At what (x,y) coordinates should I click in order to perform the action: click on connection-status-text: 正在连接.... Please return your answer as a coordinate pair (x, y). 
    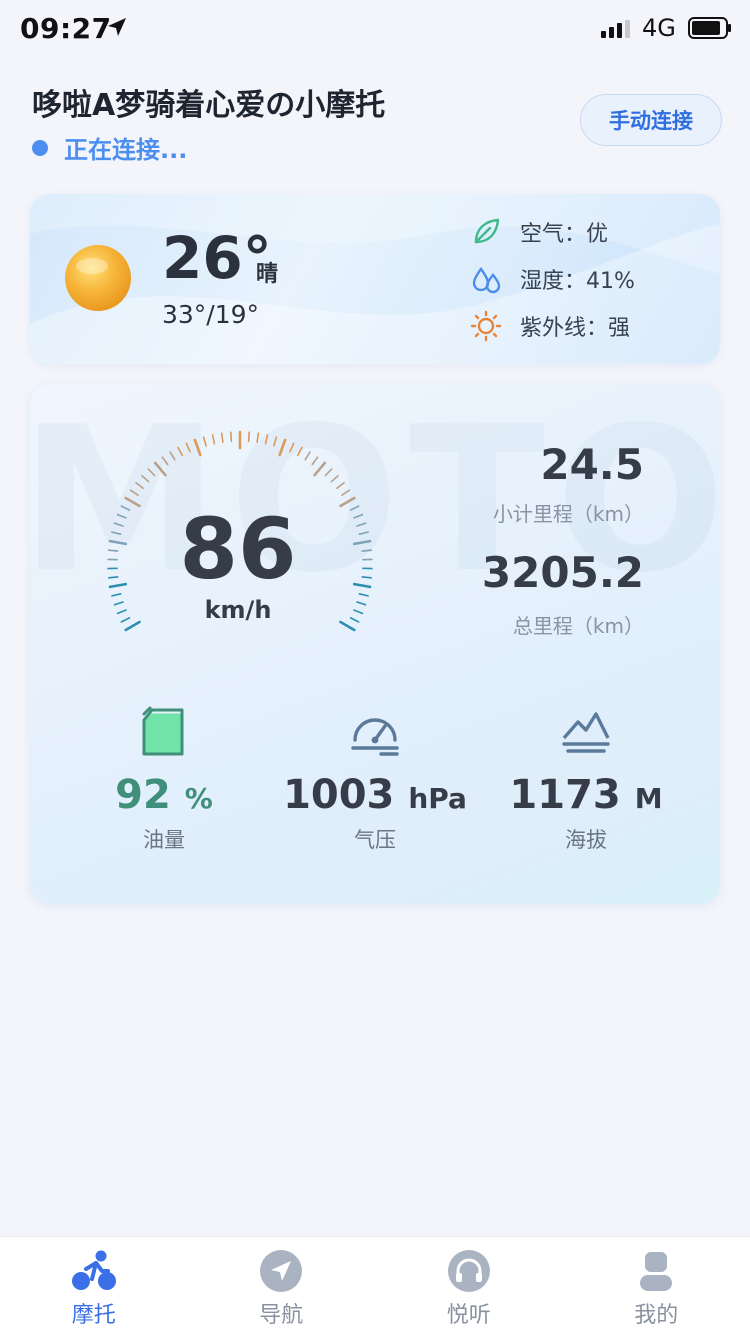
    Looking at the image, I should click on (126, 150).